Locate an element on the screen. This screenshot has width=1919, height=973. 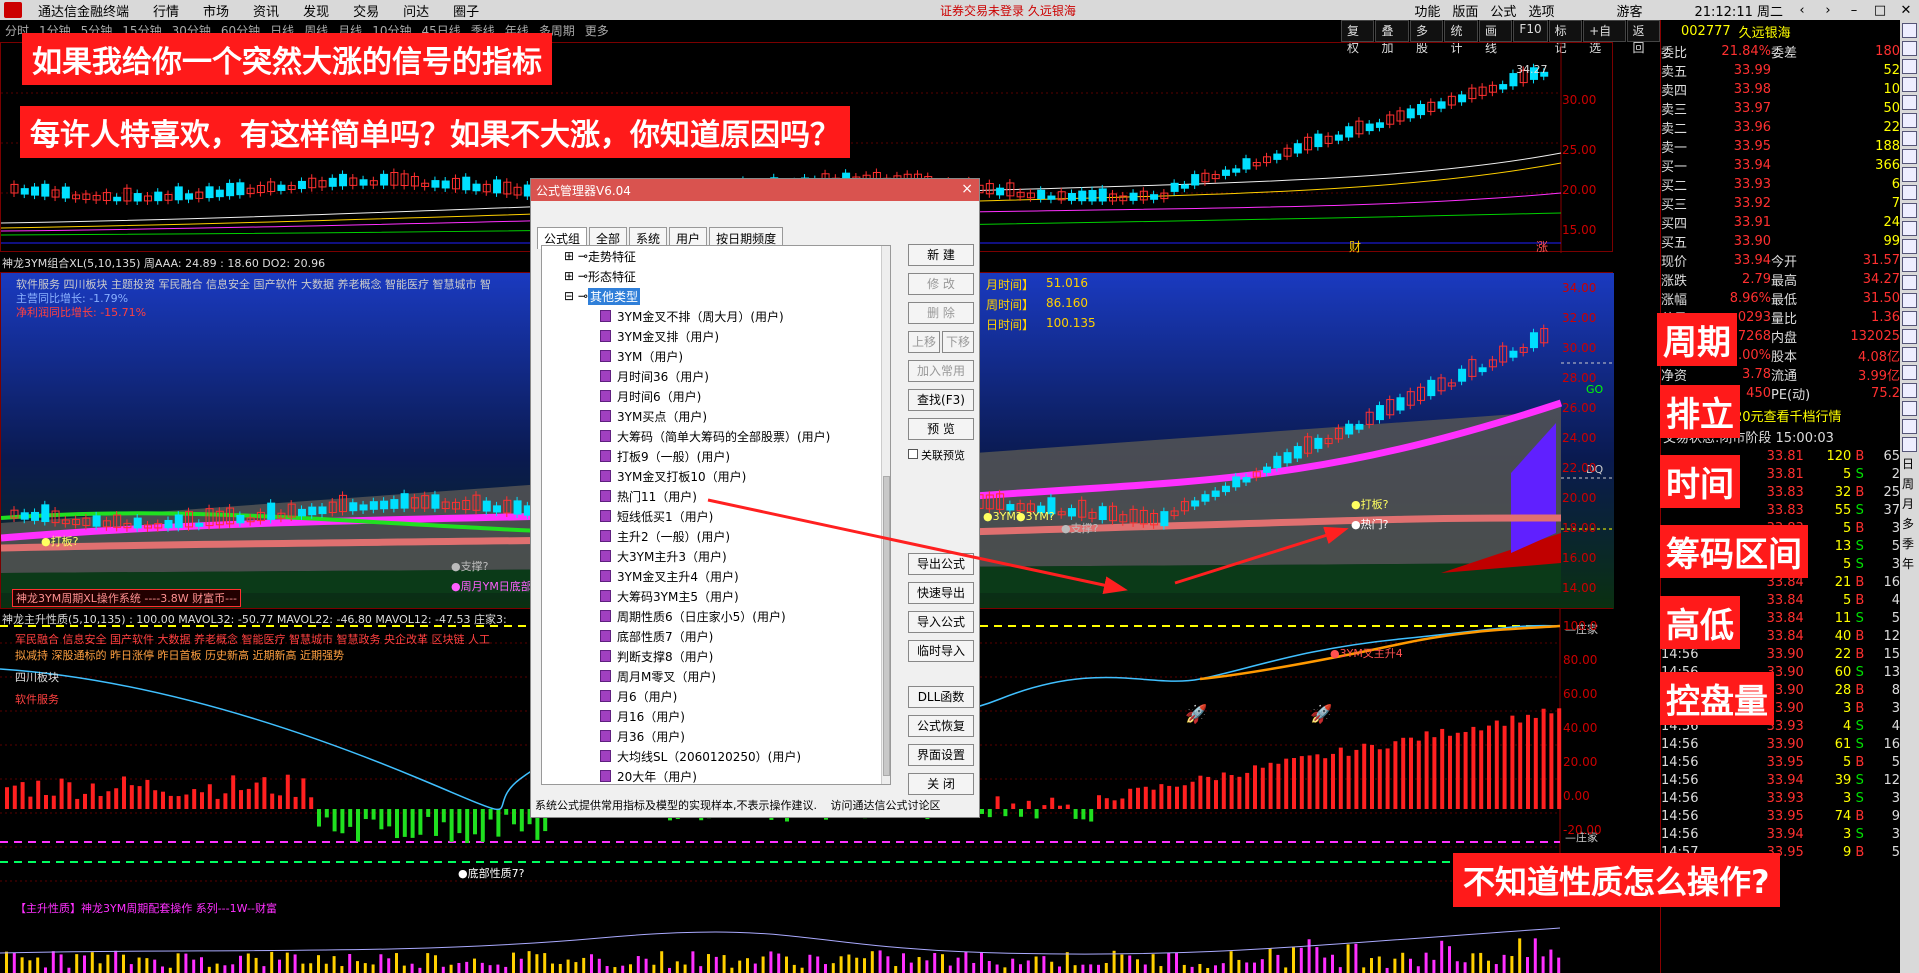
formula-item: 周月M零叉（用户) is located at coordinates (716, 676).